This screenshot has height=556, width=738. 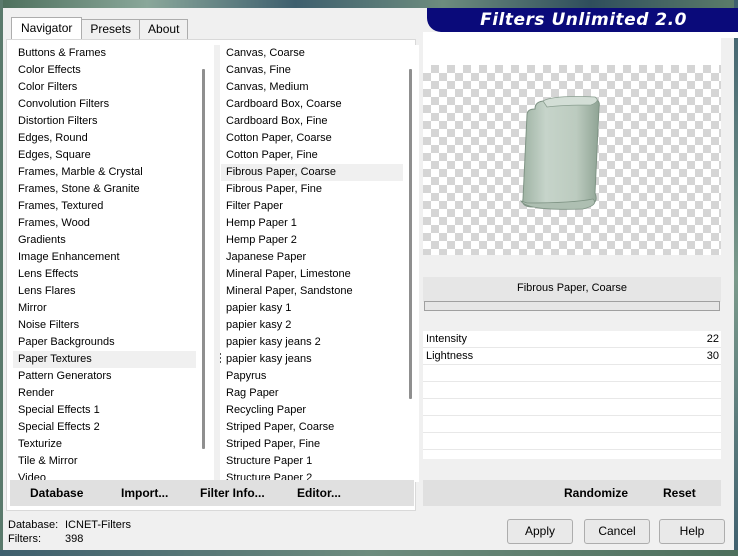 What do you see at coordinates (540, 531) in the screenshot?
I see `apply-button: Apply` at bounding box center [540, 531].